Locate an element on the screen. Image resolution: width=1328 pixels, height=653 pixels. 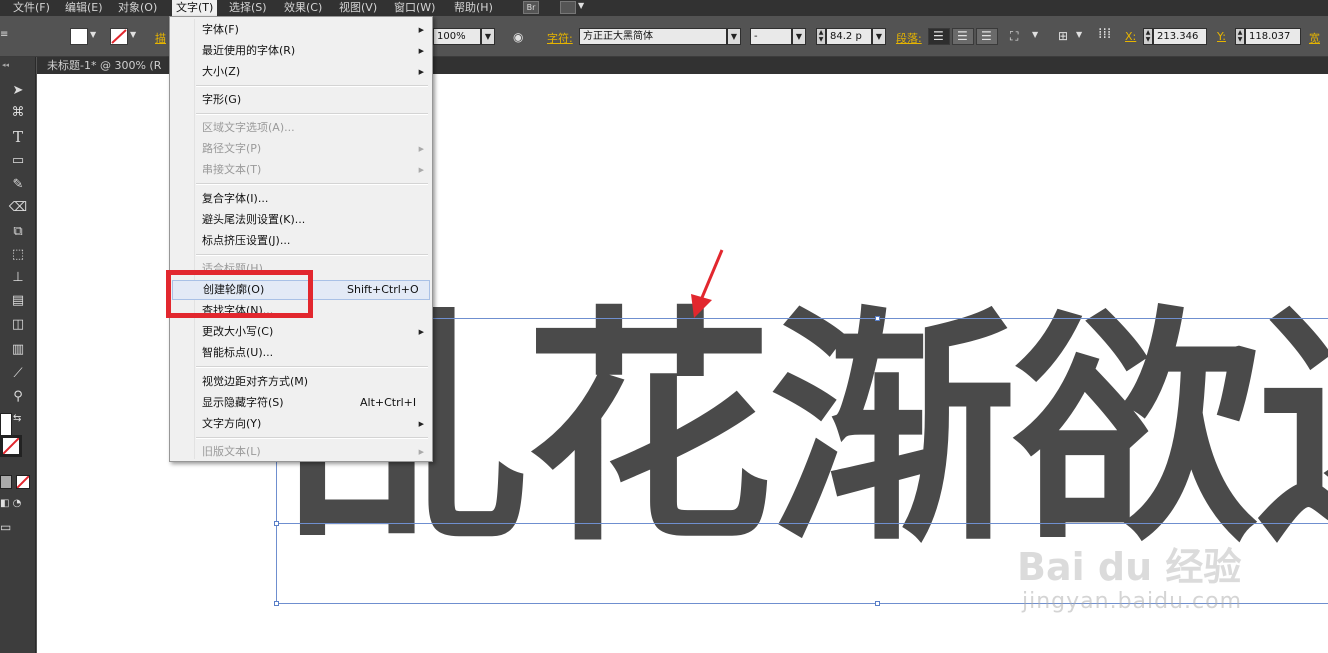
menu-item-label: 视觉边距对齐方式(M) is located at coordinates (255, 381).